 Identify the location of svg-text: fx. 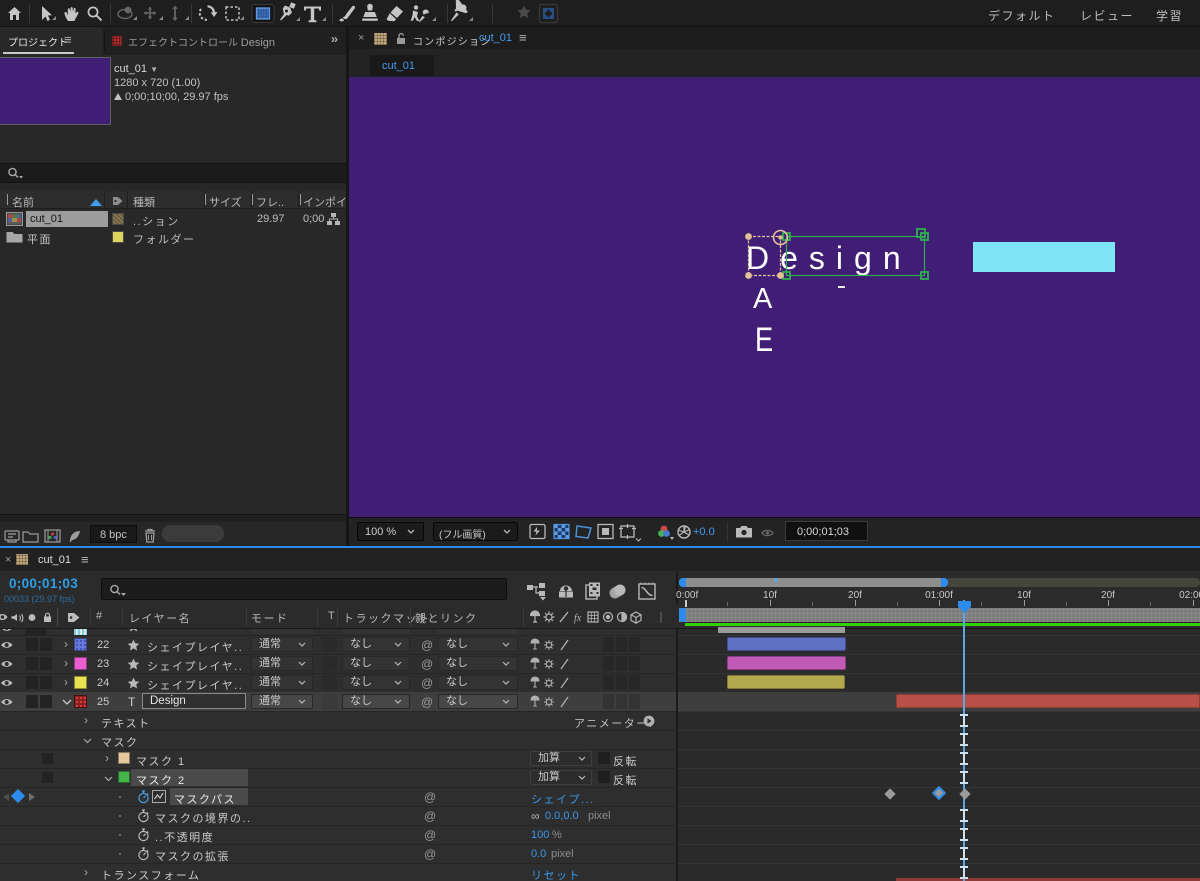
(578, 618).